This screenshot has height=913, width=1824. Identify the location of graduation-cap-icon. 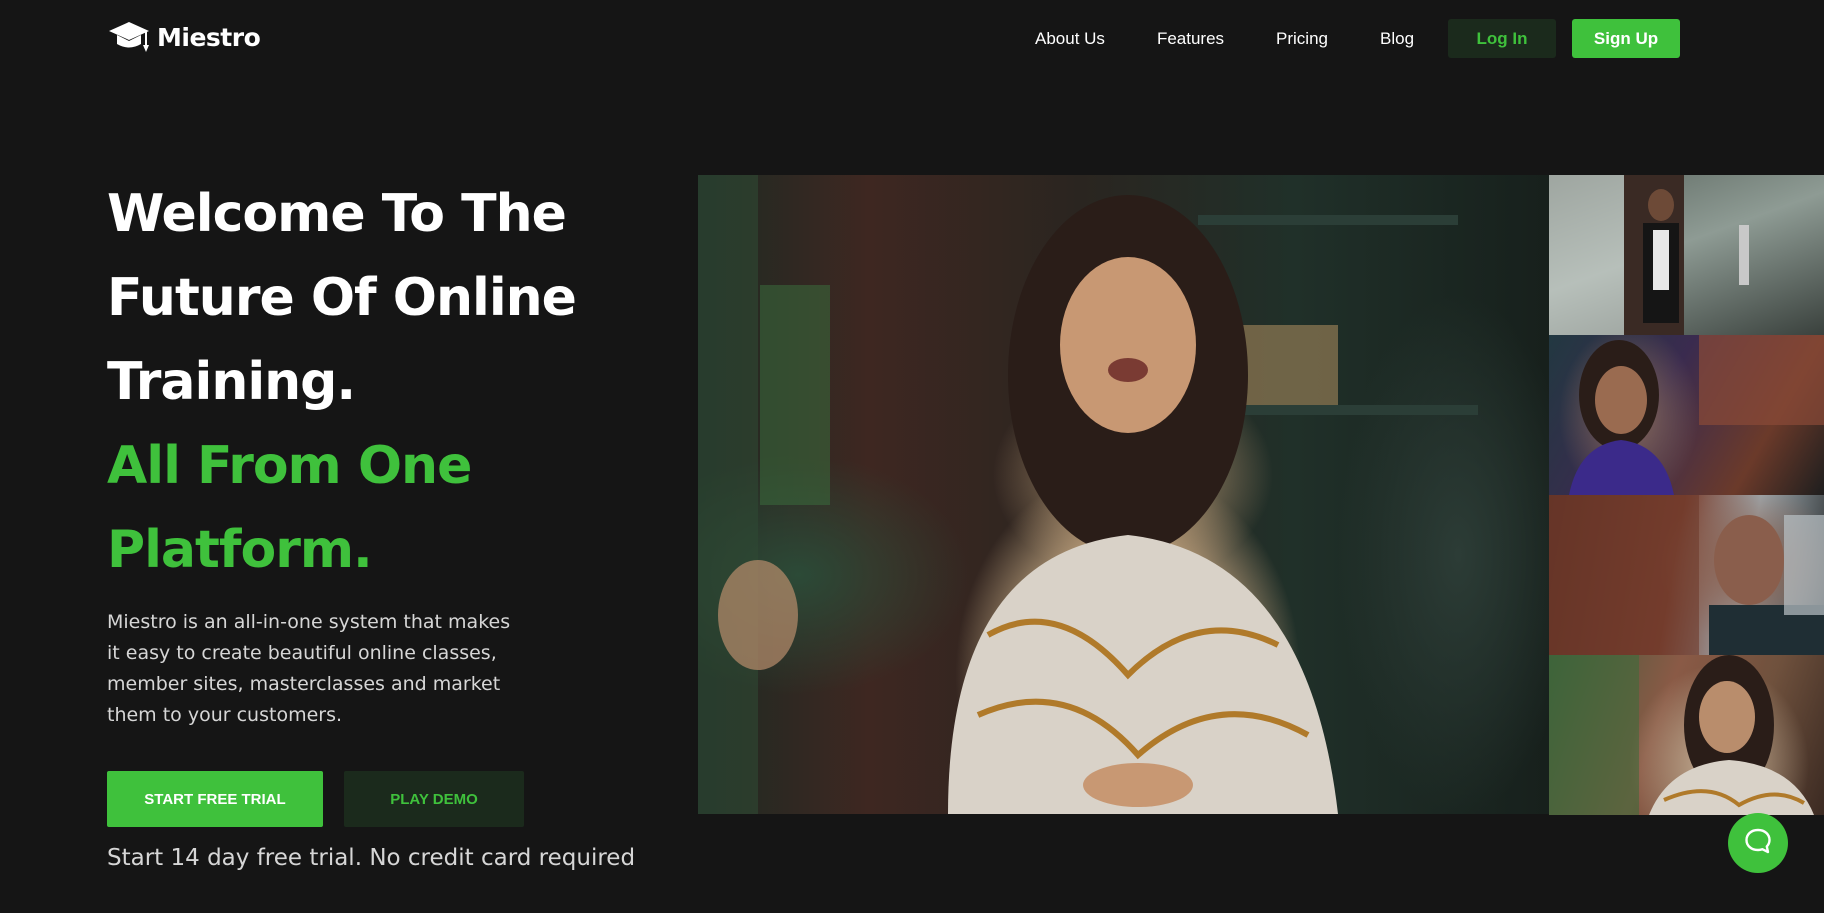
(129, 37).